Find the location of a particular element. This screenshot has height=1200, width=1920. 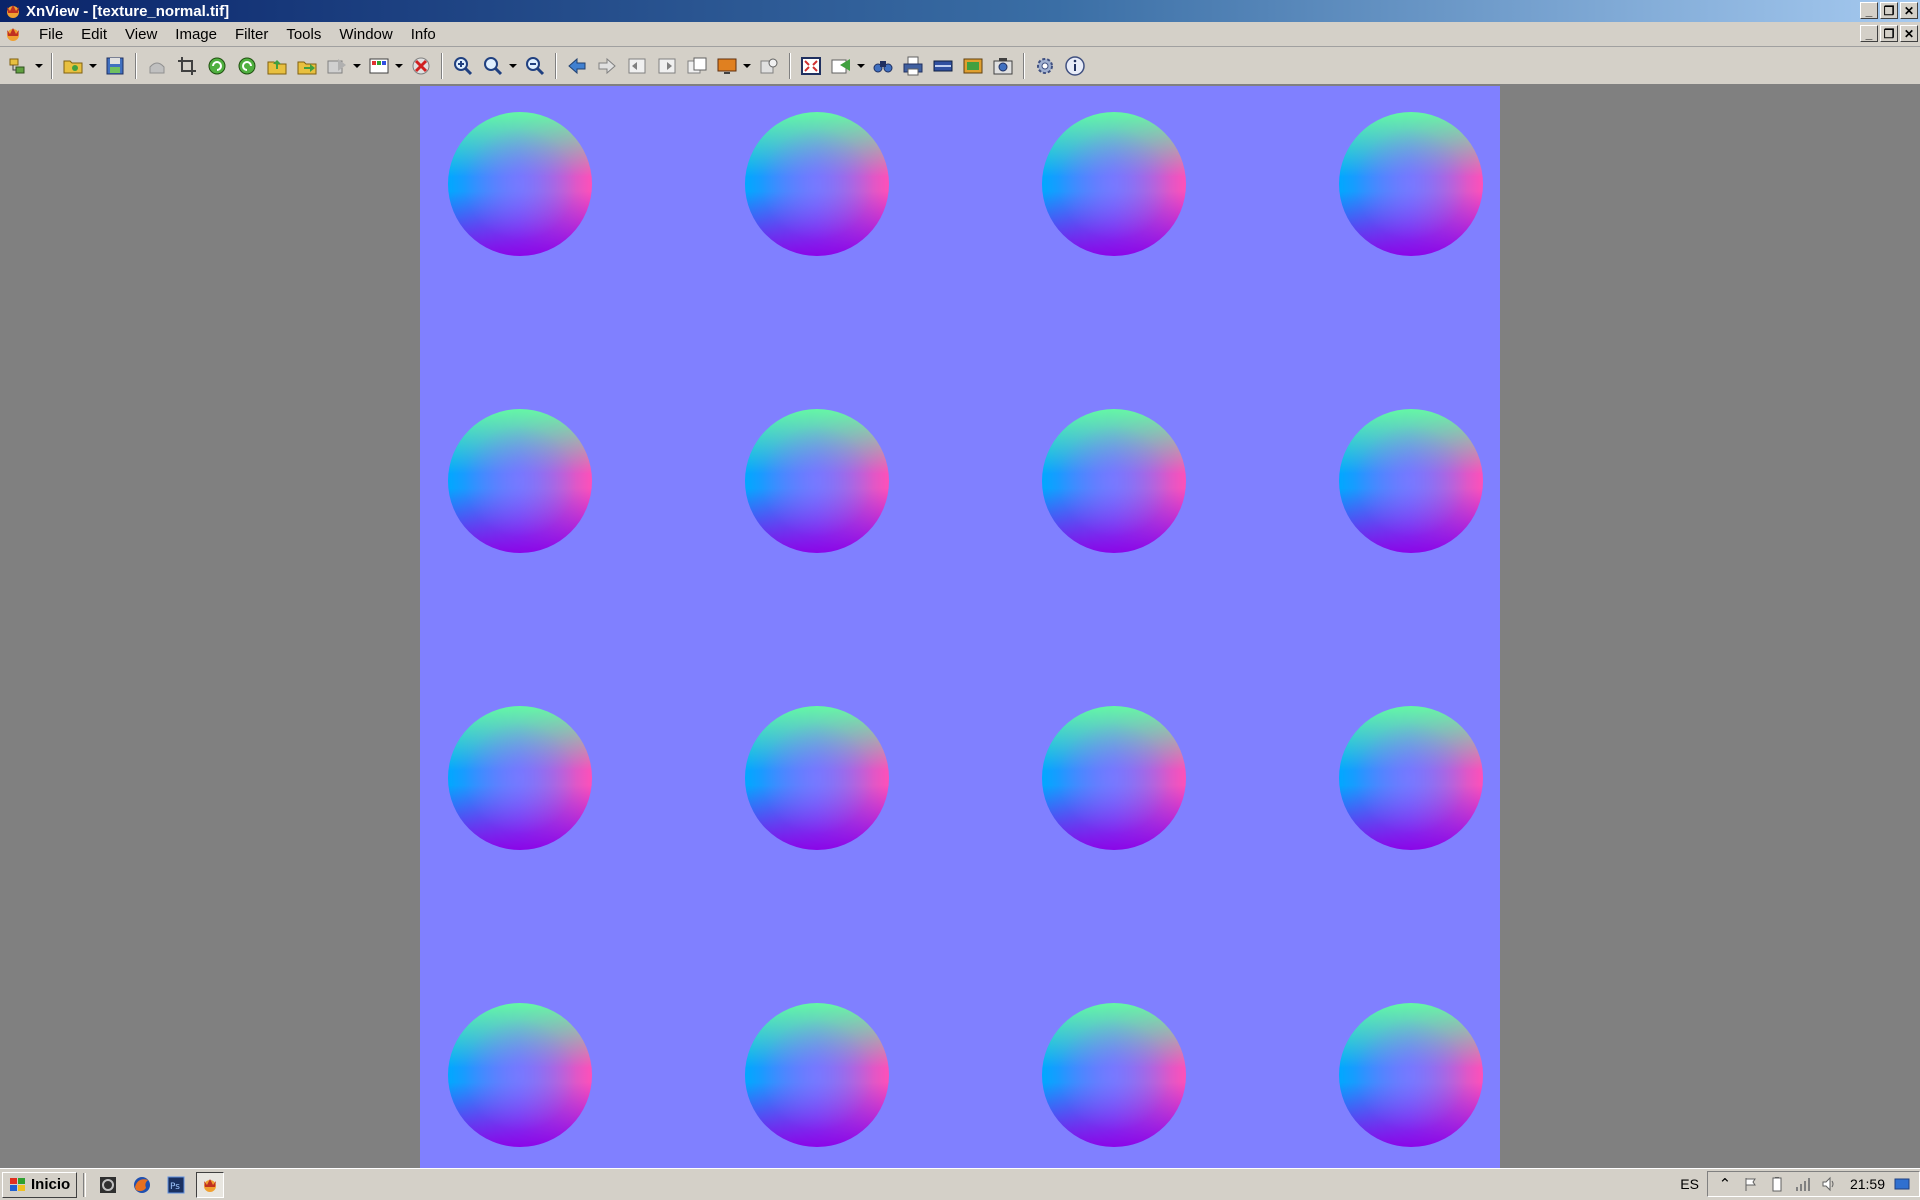

capture-icon is located at coordinates (841, 66).